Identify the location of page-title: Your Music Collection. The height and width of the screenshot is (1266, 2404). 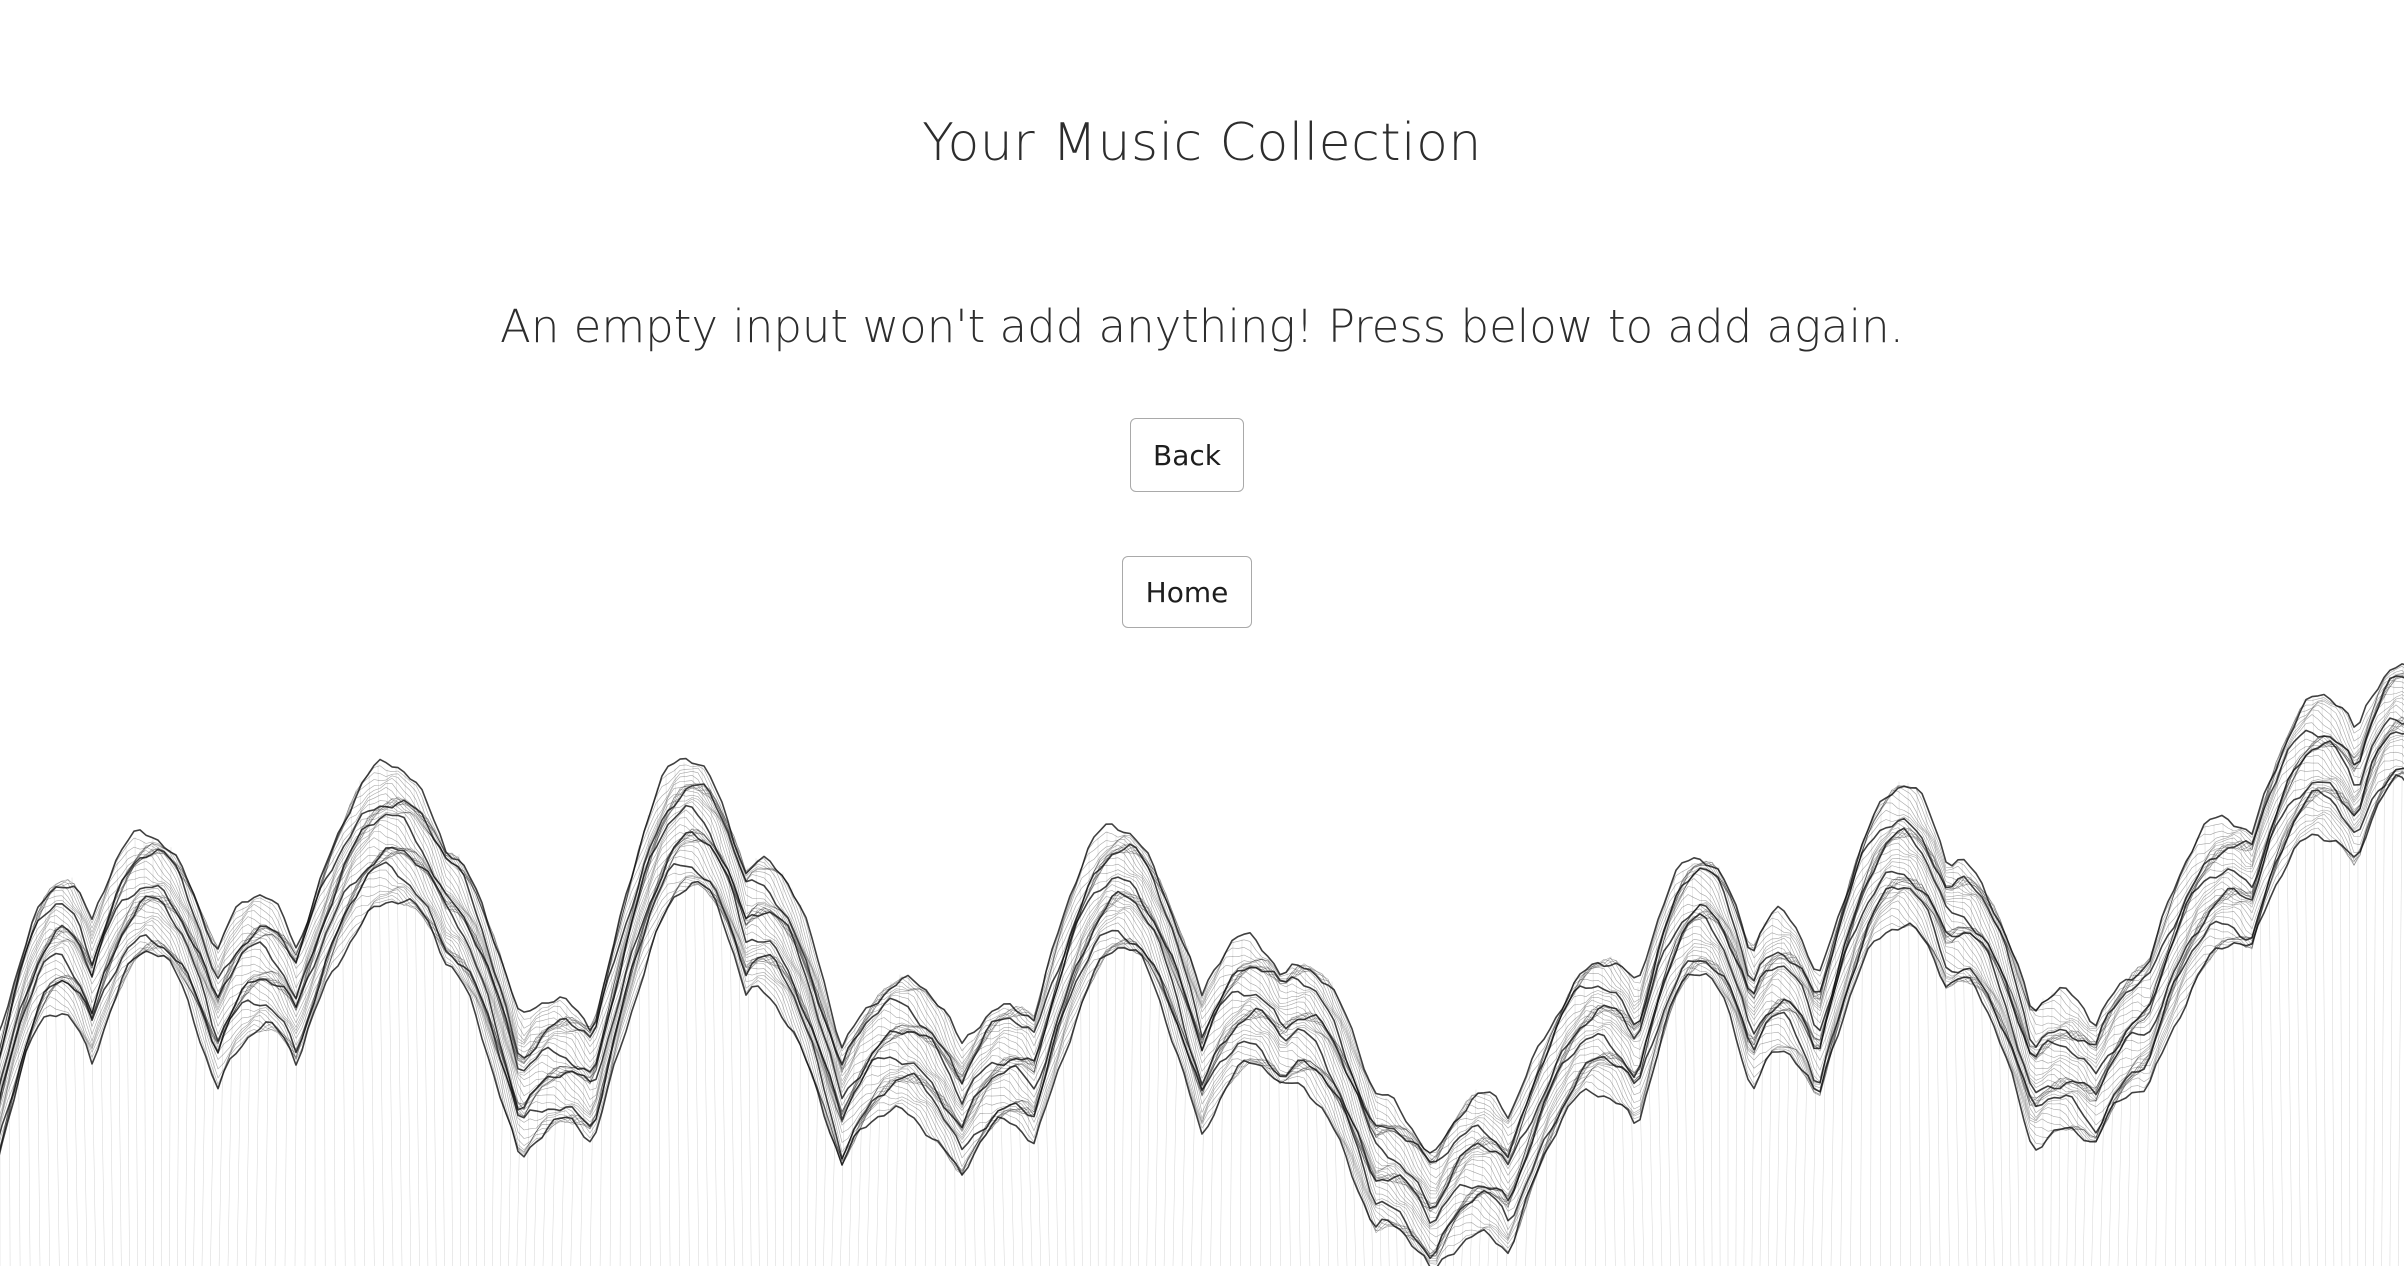
(1202, 142).